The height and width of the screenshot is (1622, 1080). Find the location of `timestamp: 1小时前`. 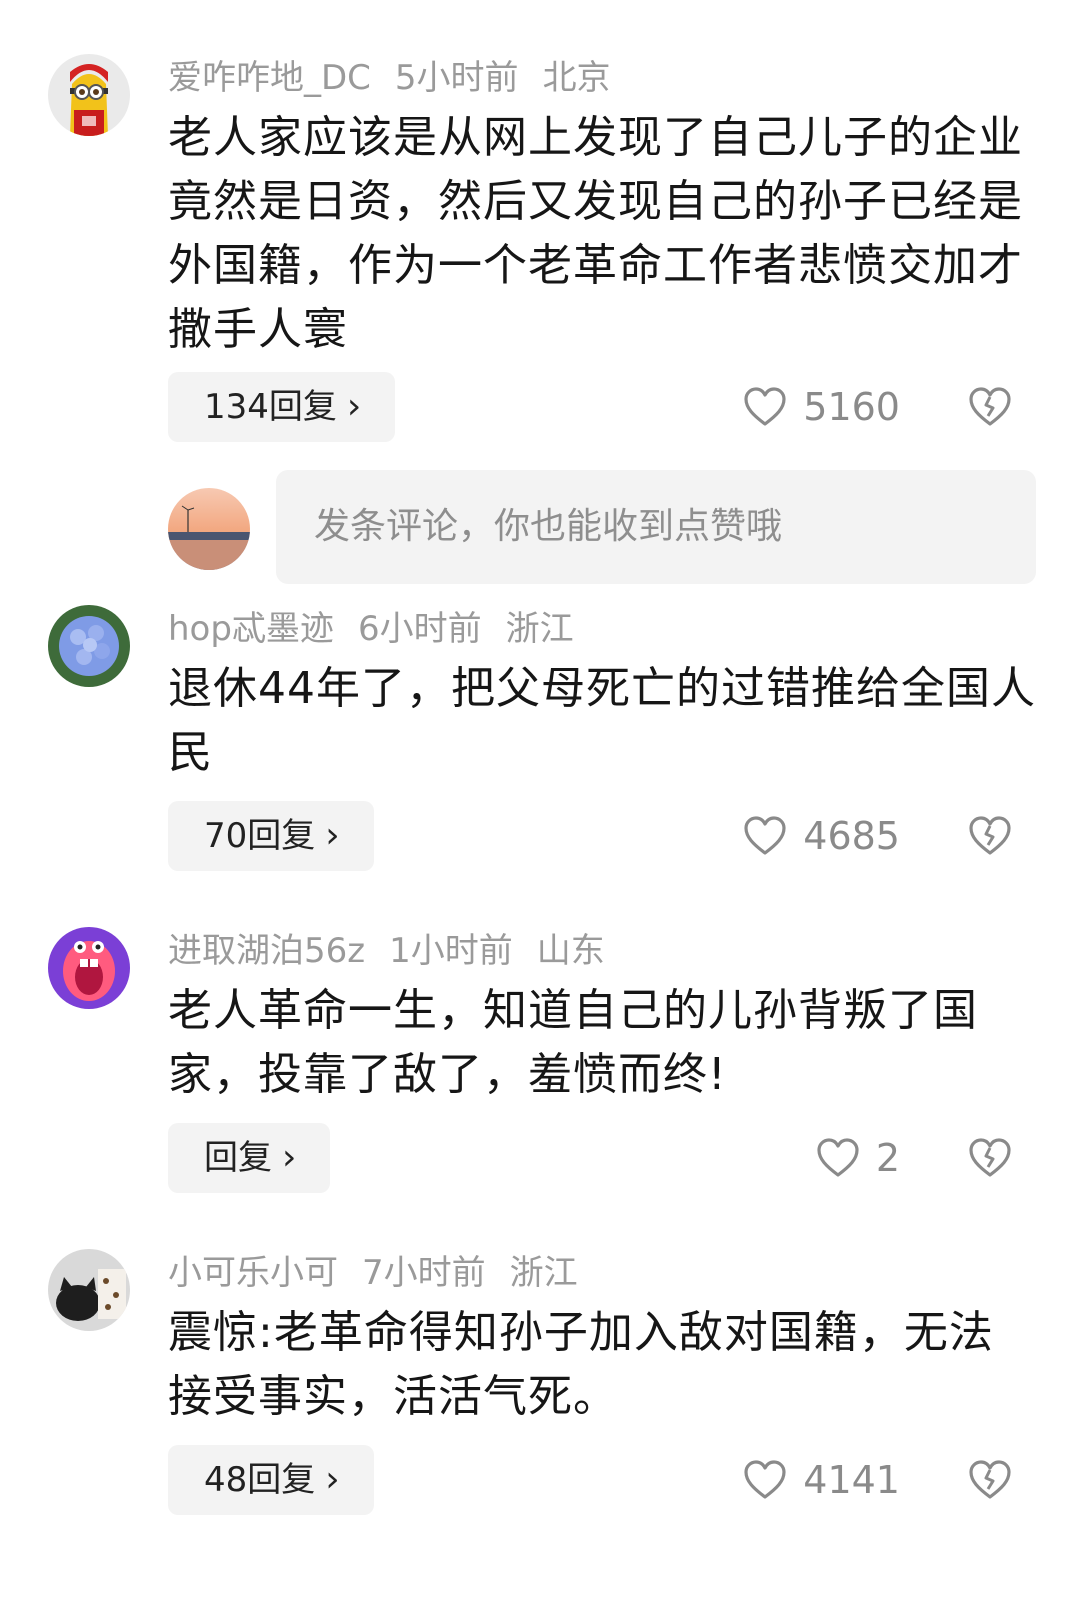

timestamp: 1小时前 is located at coordinates (451, 951).